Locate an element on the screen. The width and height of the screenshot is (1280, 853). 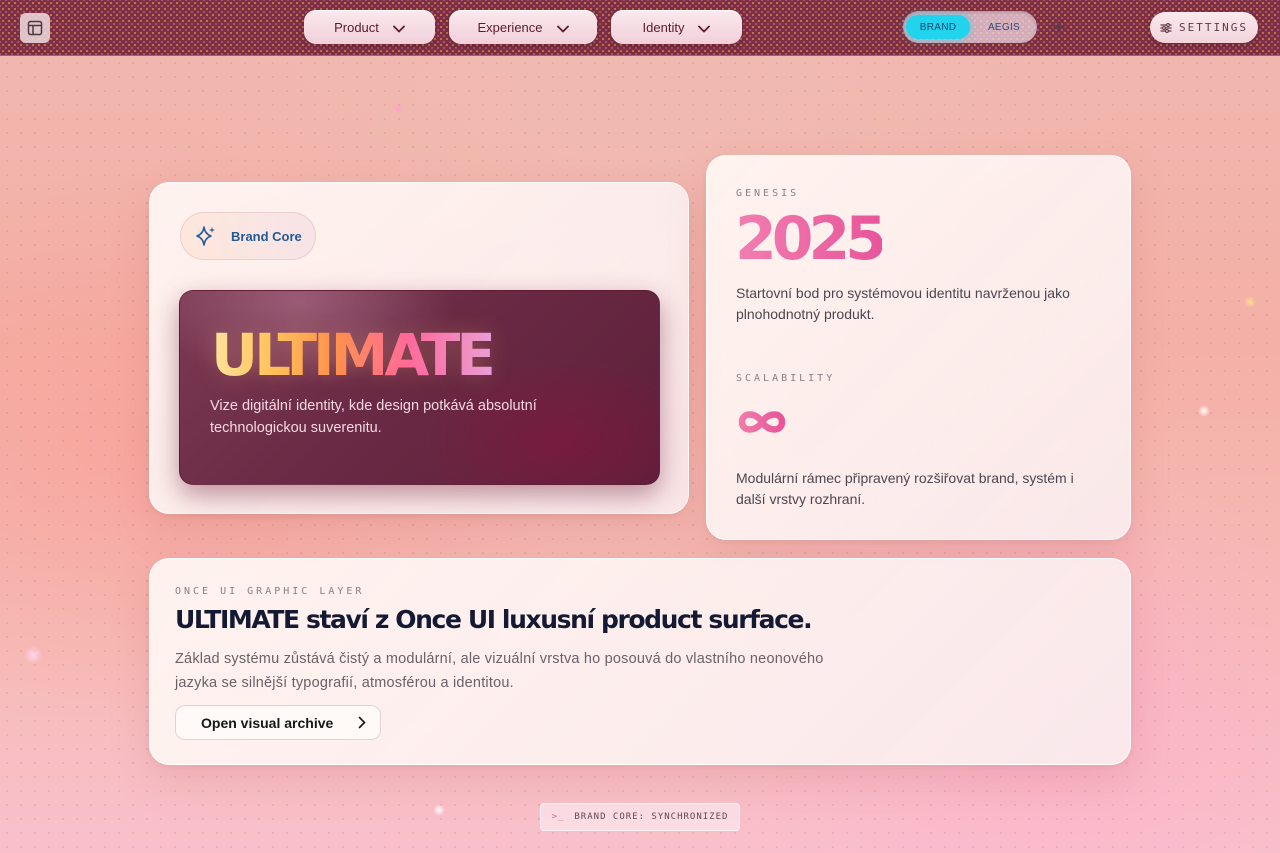
toggle-option-aegis: AEGIS is located at coordinates (1004, 27).